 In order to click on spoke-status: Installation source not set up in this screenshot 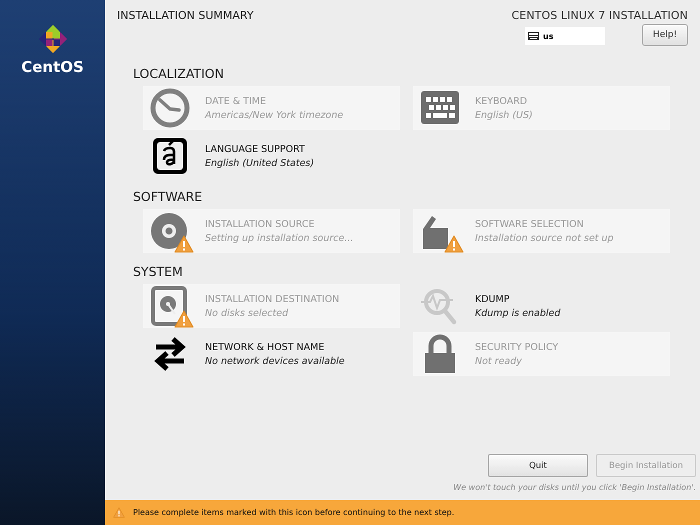, I will do `click(544, 238)`.